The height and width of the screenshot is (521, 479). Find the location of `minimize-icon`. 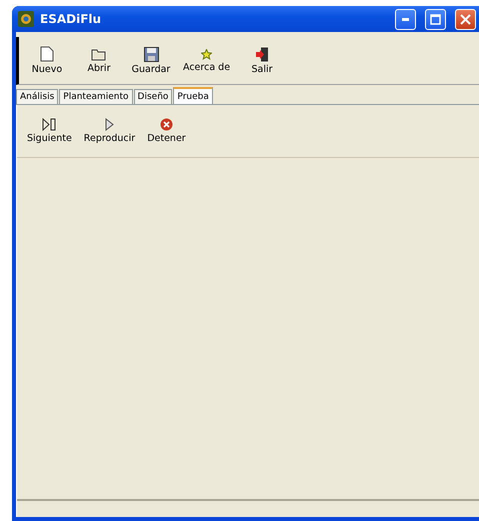

minimize-icon is located at coordinates (405, 19).